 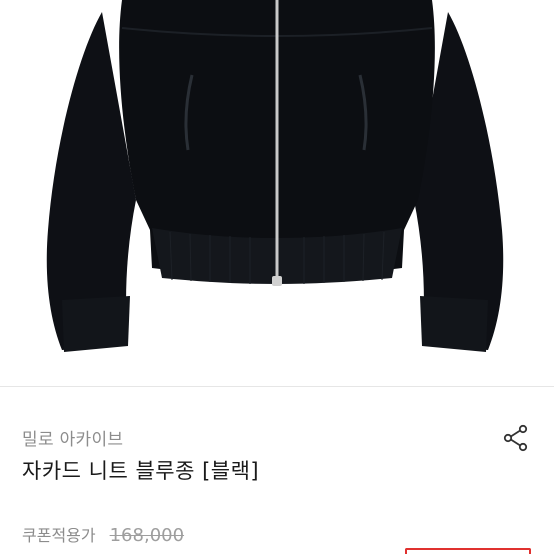 I want to click on product-title: 자카드 니트 블루종 [블랙], so click(x=141, y=471).